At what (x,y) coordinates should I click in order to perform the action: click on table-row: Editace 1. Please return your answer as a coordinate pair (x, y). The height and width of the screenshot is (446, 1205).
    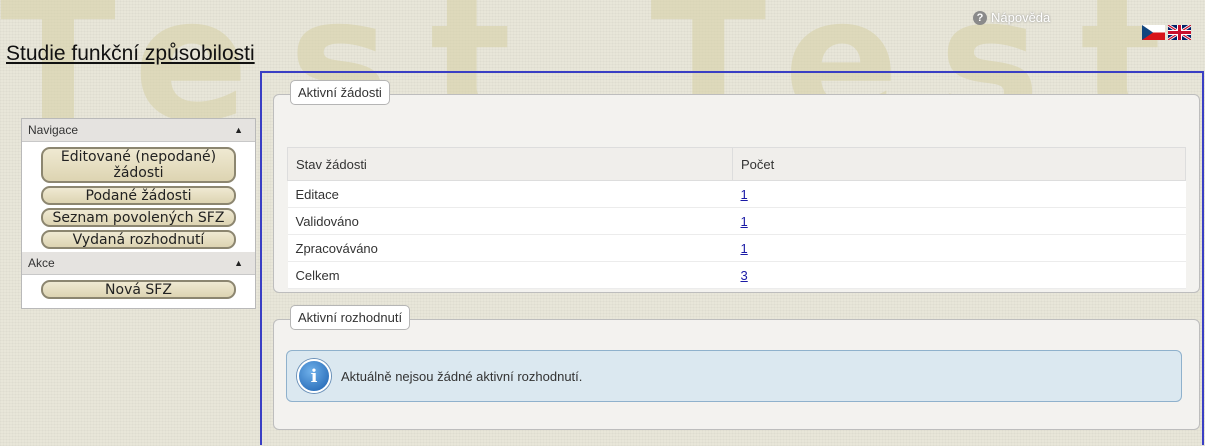
    Looking at the image, I should click on (736, 194).